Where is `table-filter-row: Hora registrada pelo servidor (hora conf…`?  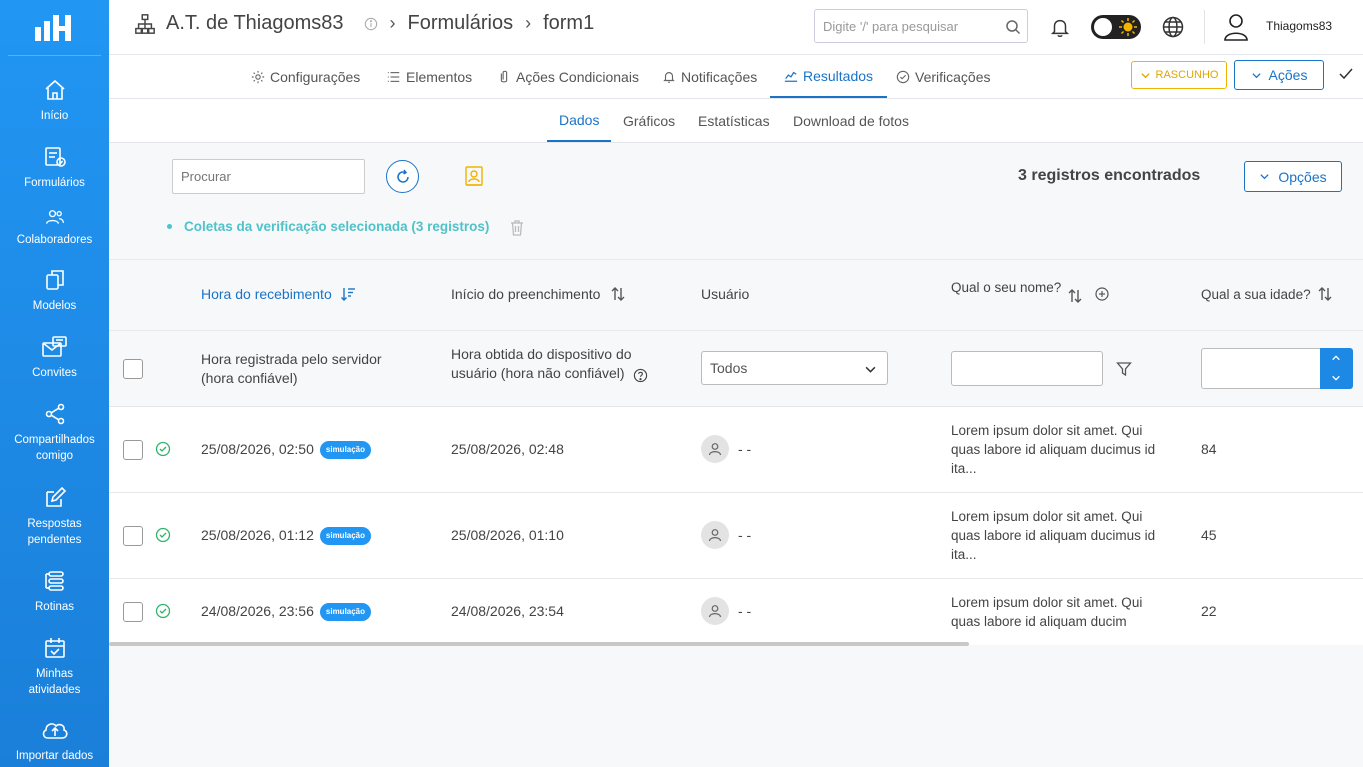 table-filter-row: Hora registrada pelo servidor (hora conf… is located at coordinates (736, 368).